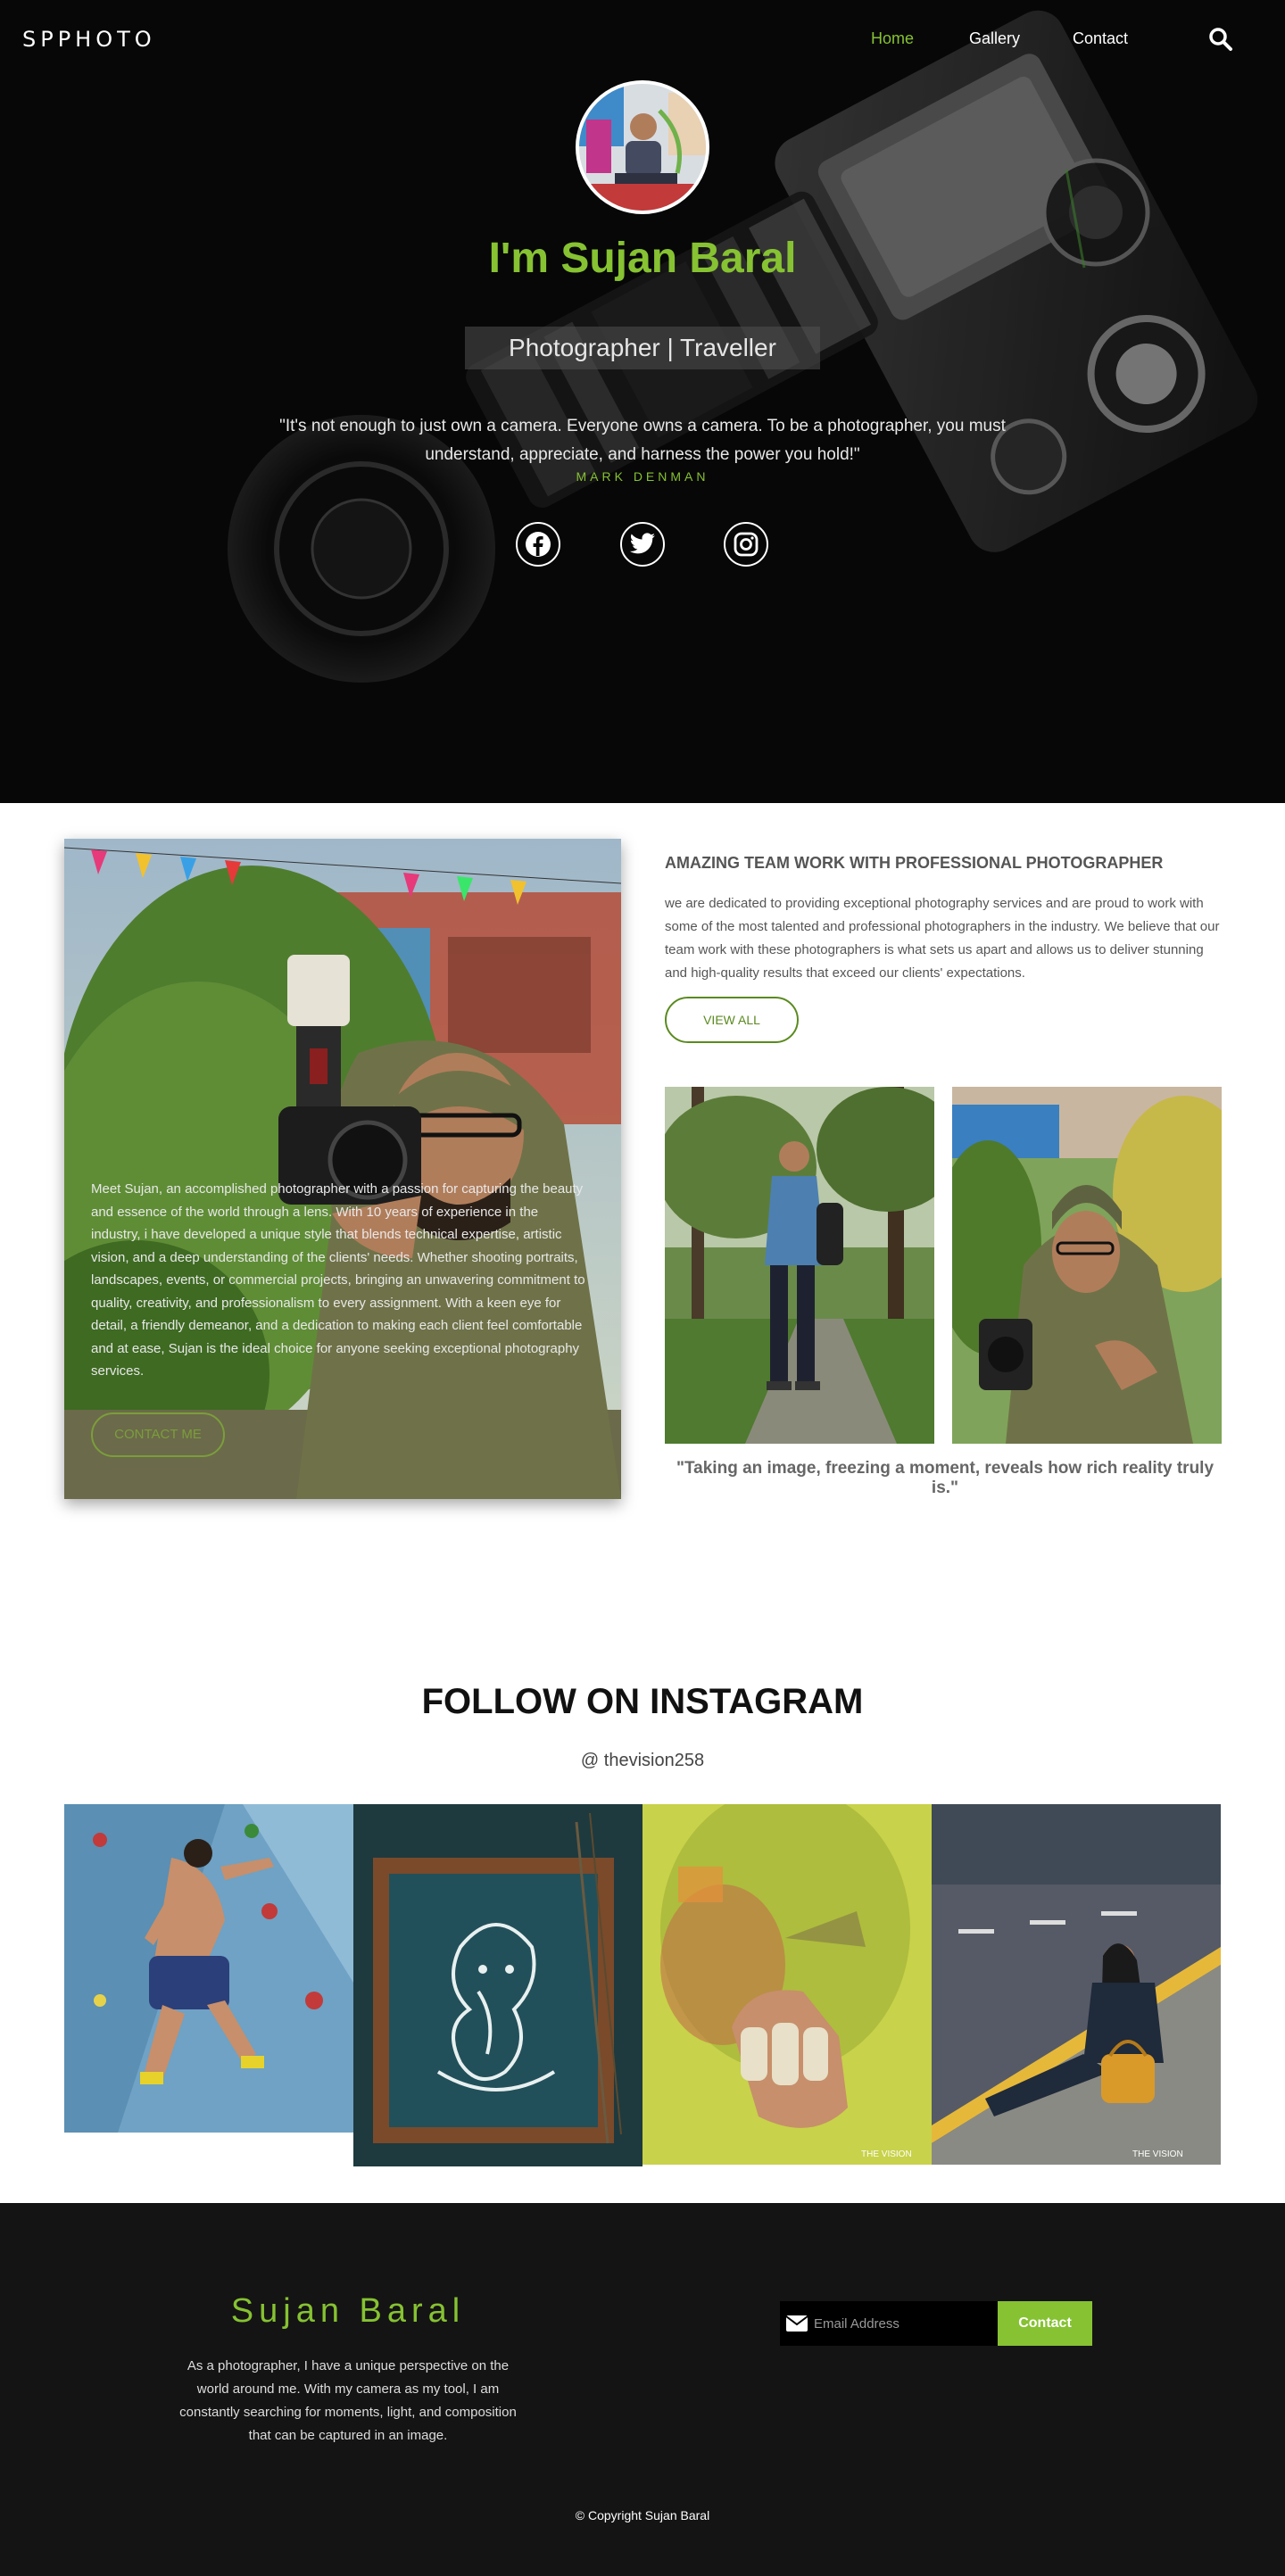  I want to click on instagram-photo-hand: THE VISION, so click(787, 1984).